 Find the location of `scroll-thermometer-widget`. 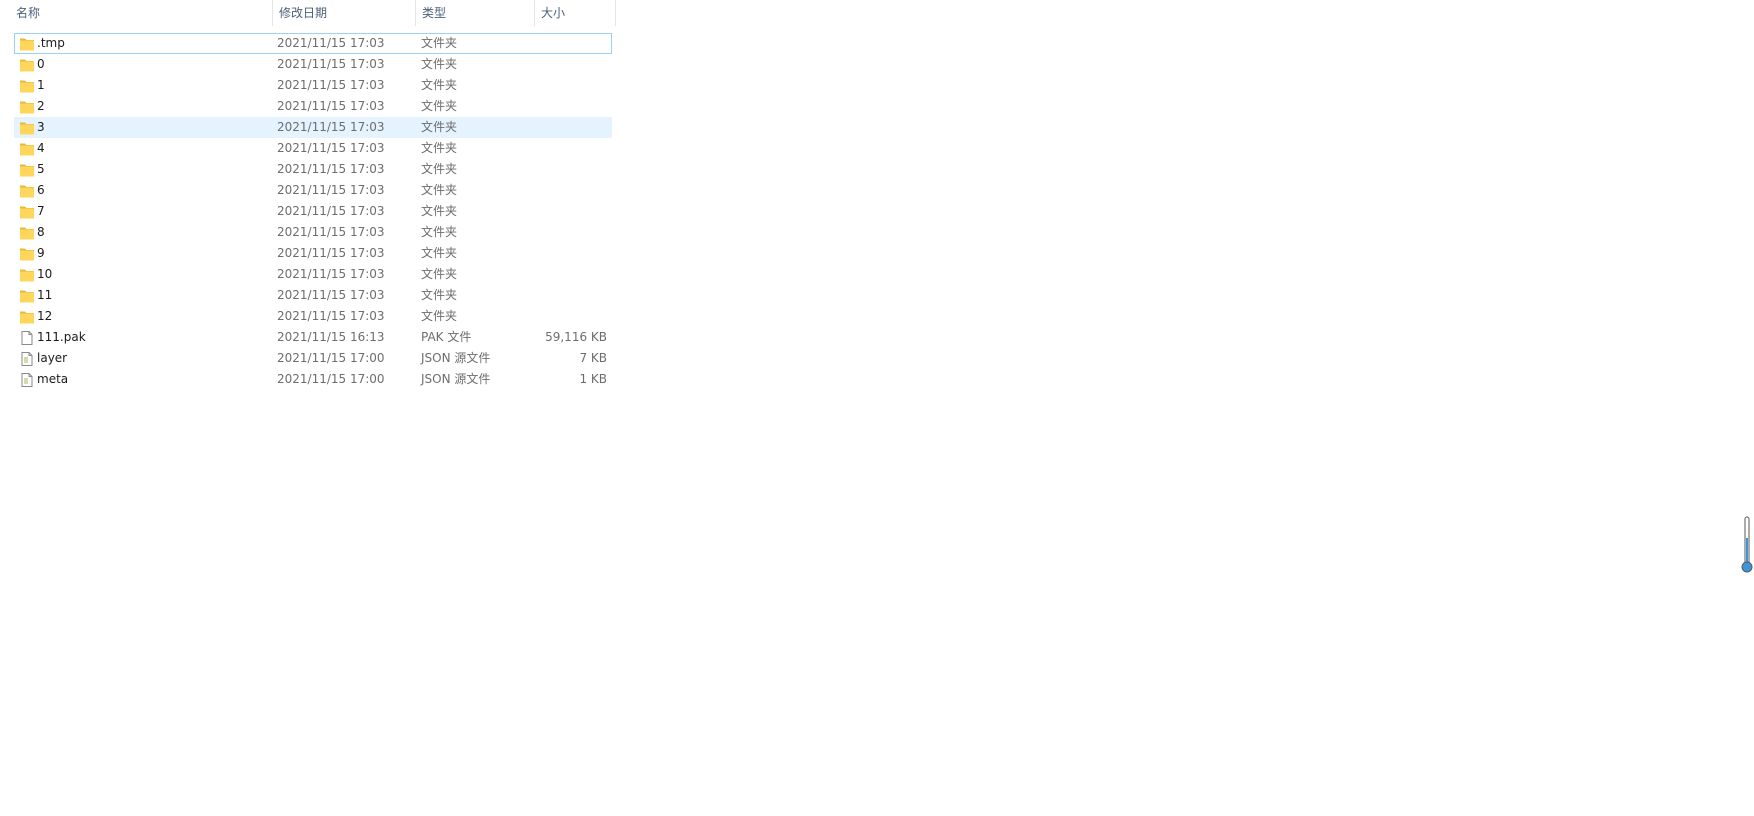

scroll-thermometer-widget is located at coordinates (1747, 545).